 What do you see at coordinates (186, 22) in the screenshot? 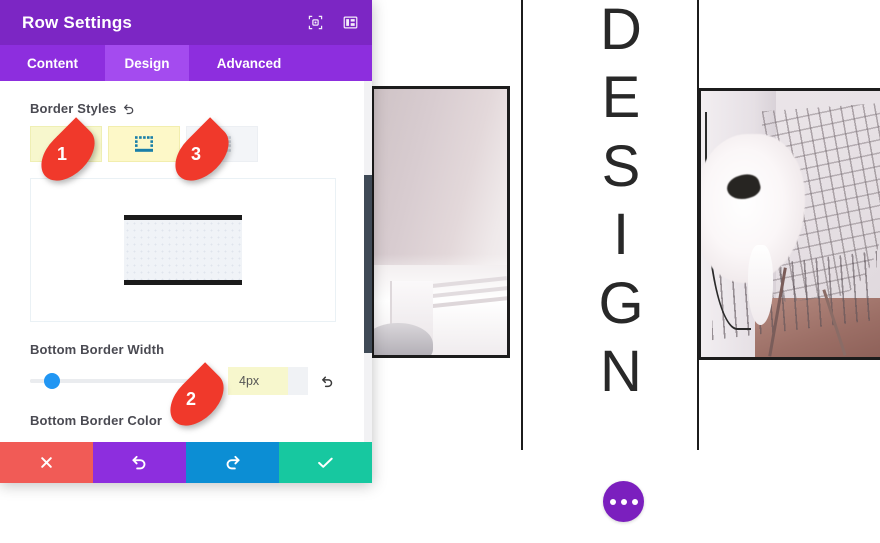
I see `modal-header: Row Settings` at bounding box center [186, 22].